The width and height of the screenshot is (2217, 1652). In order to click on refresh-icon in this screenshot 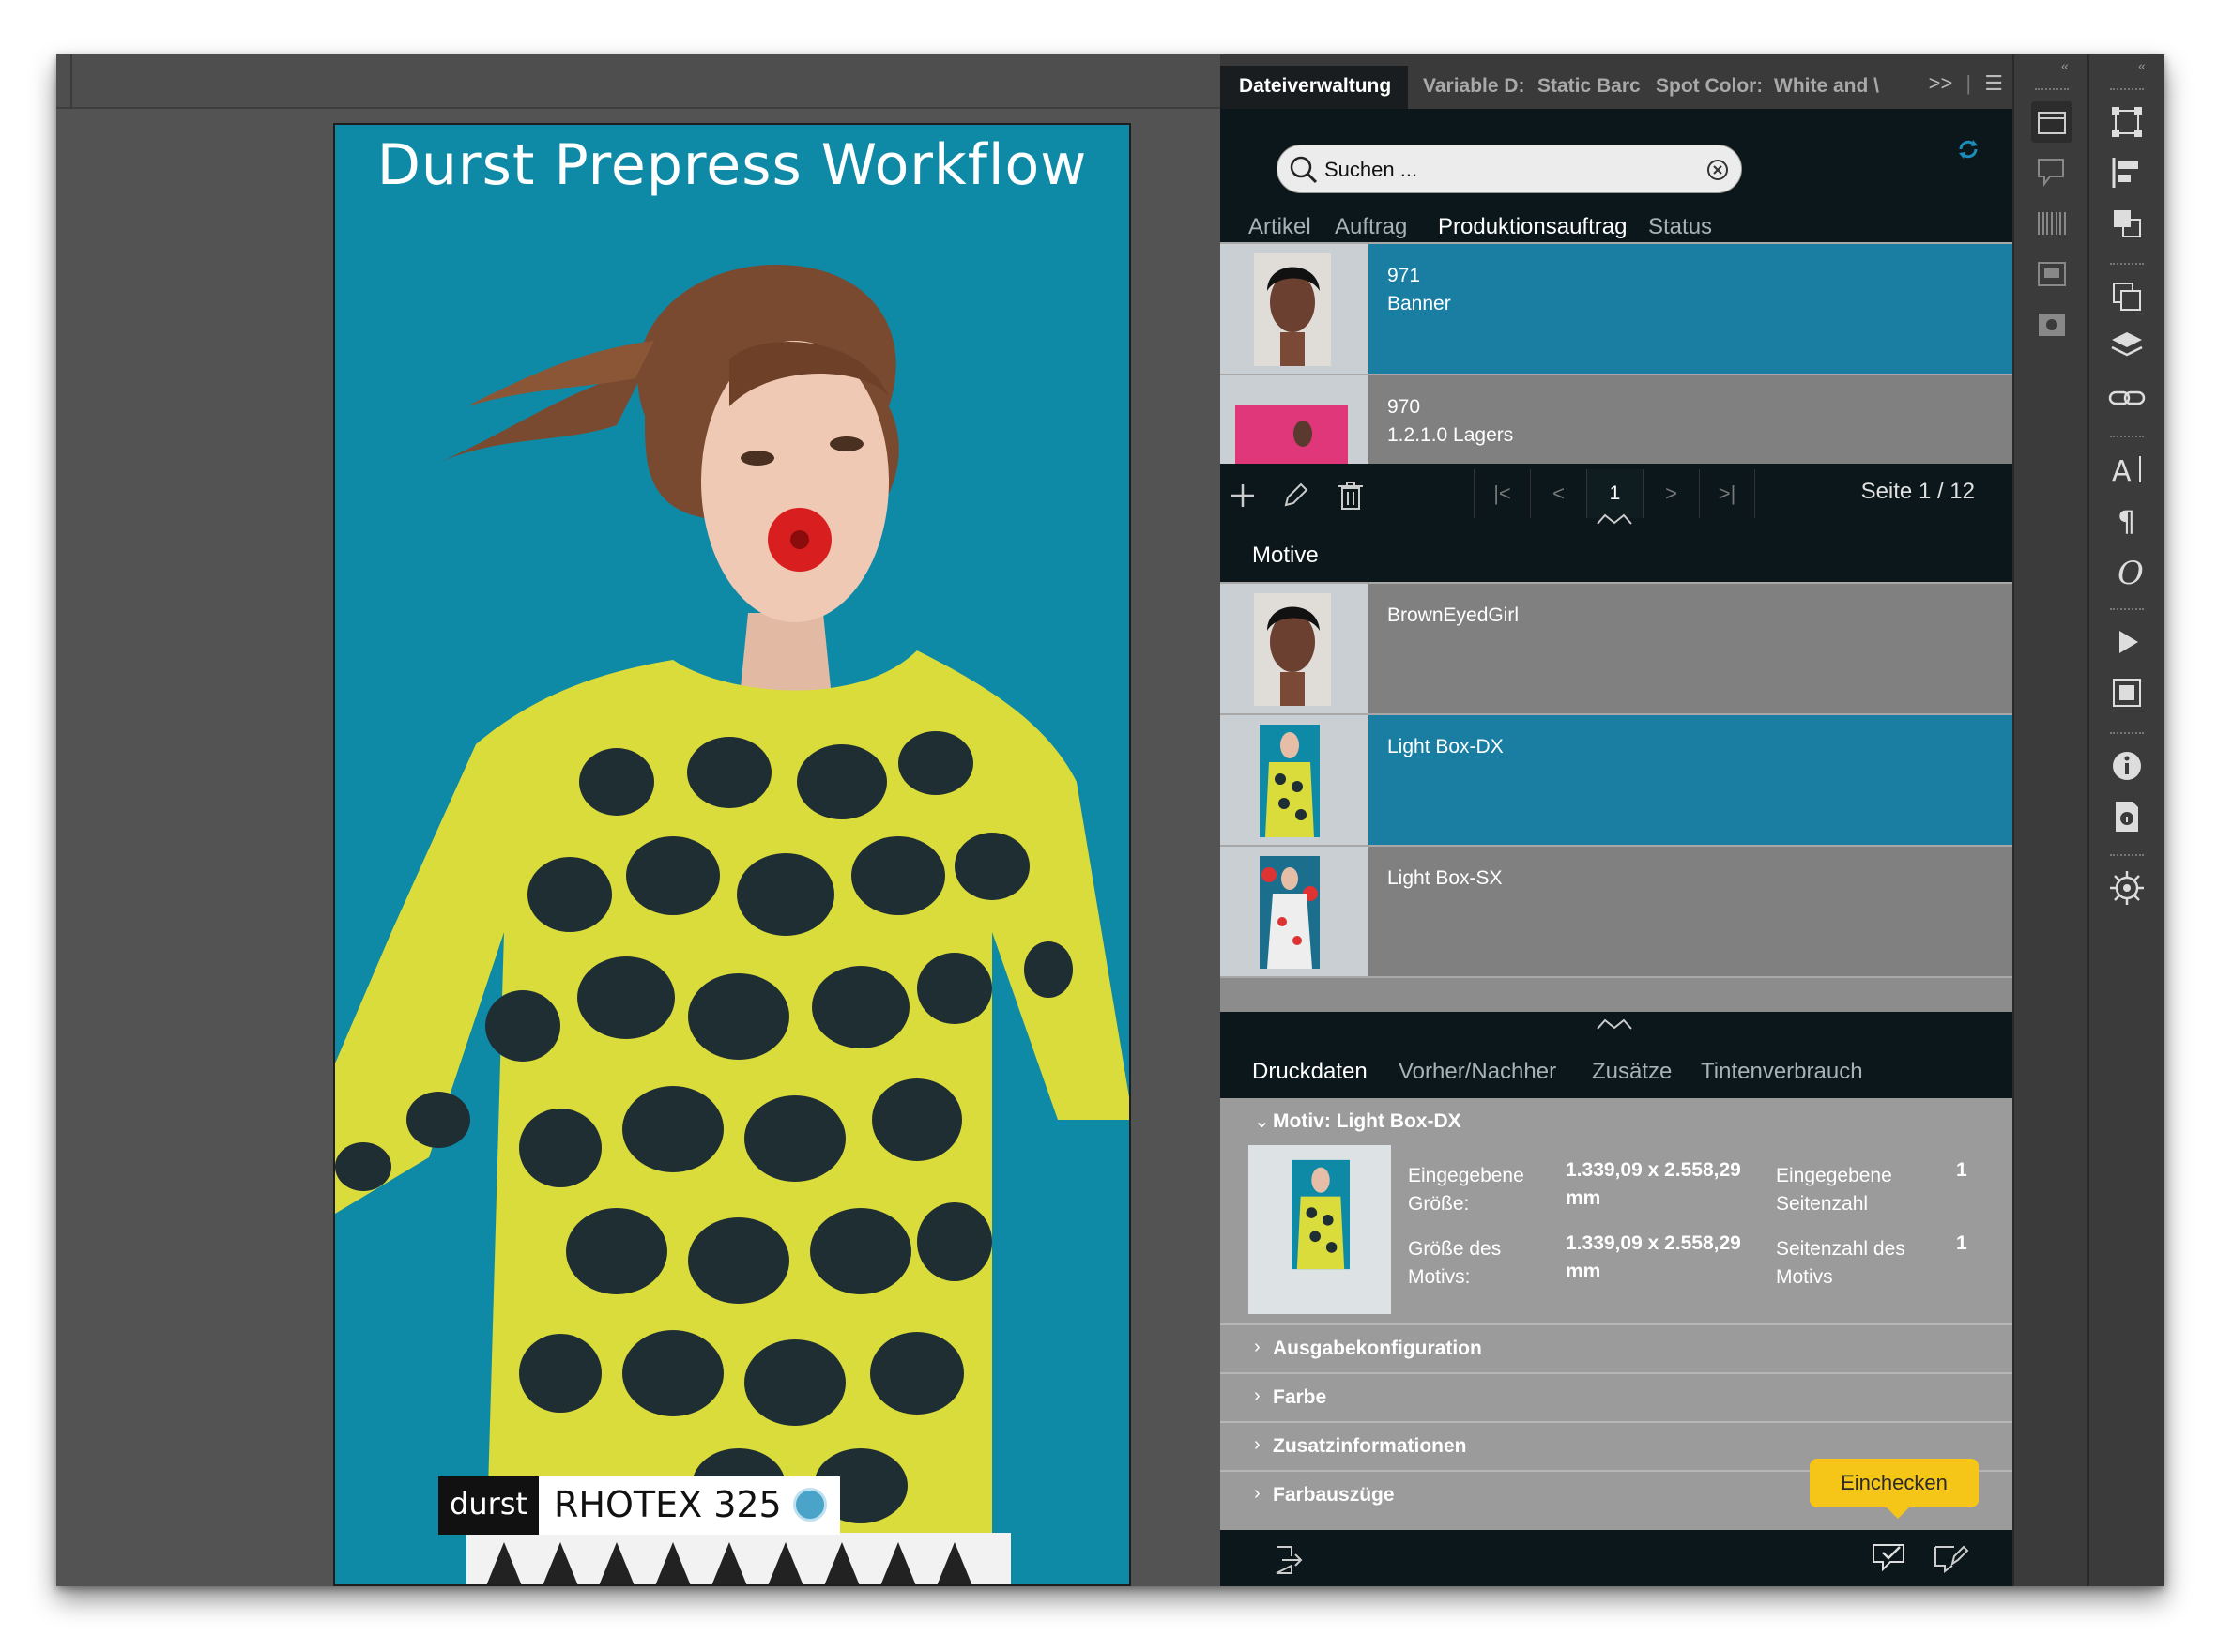, I will do `click(1968, 149)`.